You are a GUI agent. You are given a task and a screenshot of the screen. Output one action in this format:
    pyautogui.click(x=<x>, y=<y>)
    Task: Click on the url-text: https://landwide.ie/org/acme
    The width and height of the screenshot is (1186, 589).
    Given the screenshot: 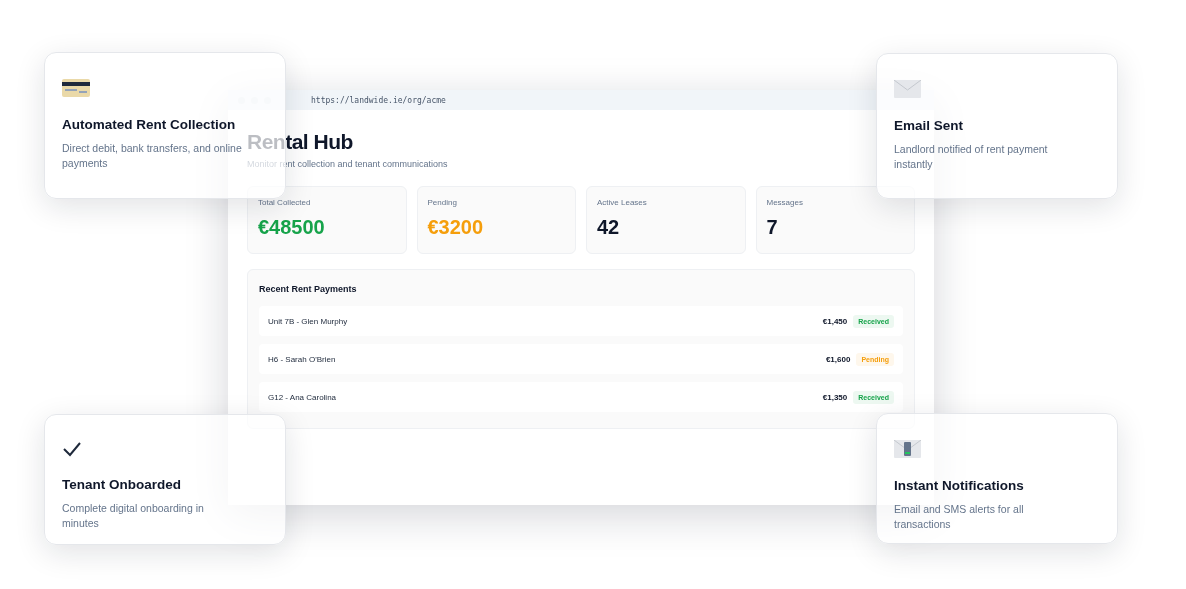 What is the action you would take?
    pyautogui.click(x=378, y=100)
    